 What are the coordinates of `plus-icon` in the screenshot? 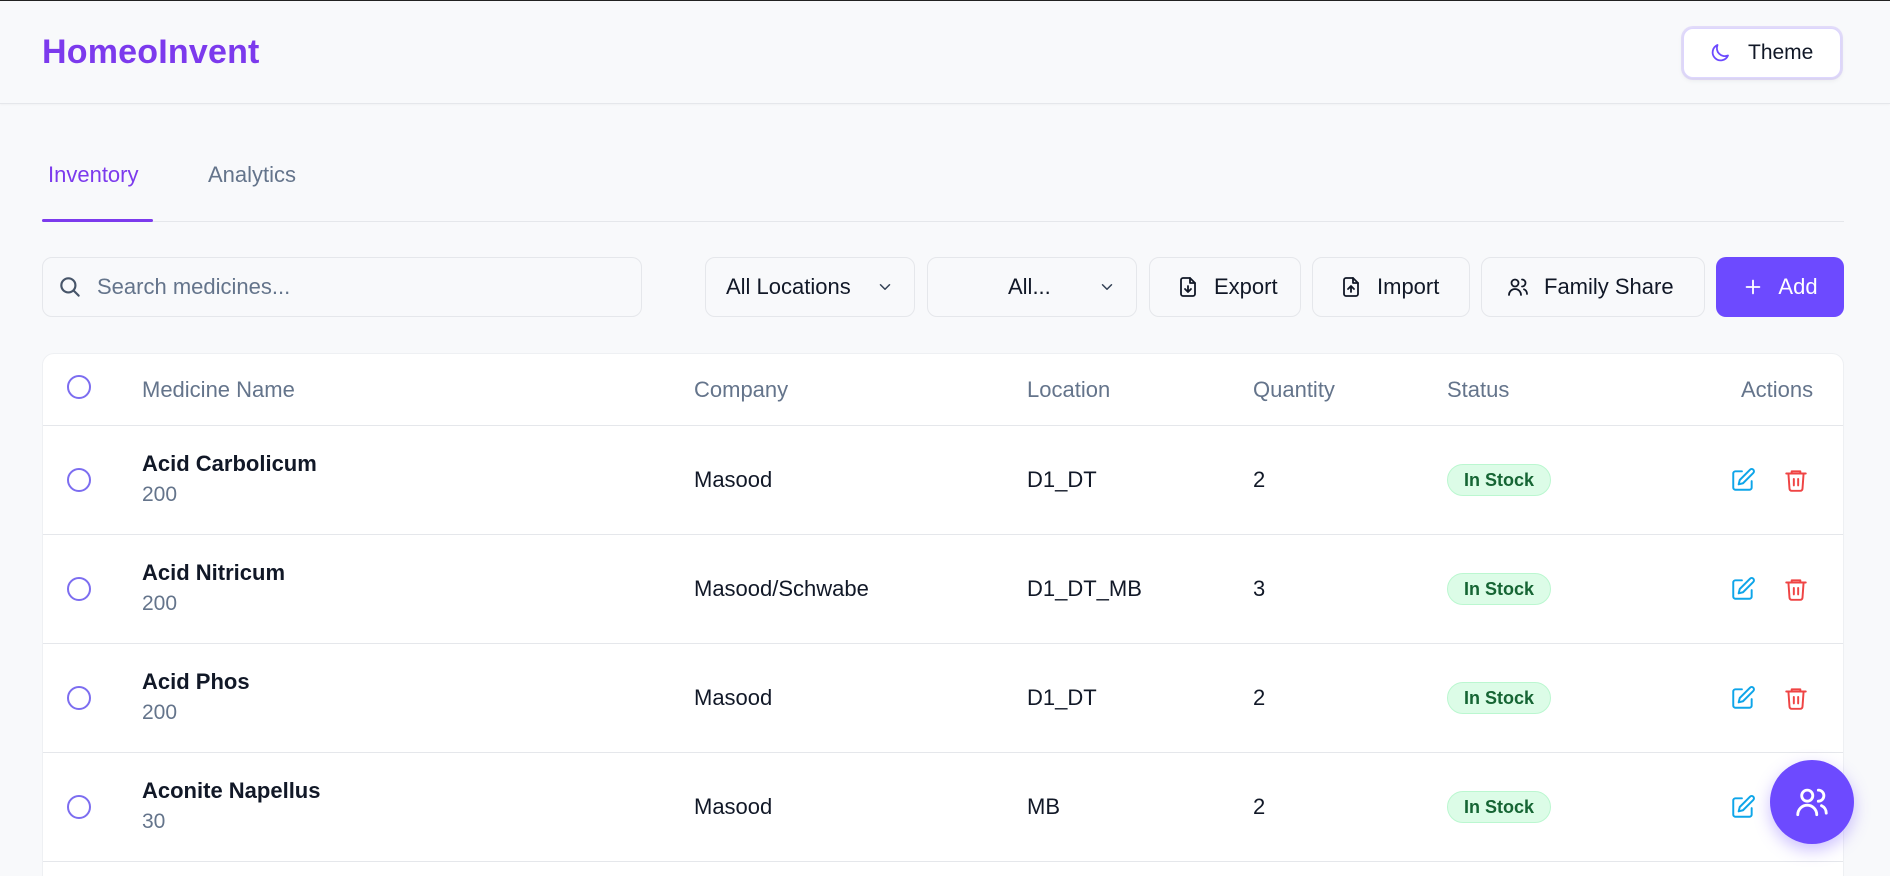 It's located at (1753, 287).